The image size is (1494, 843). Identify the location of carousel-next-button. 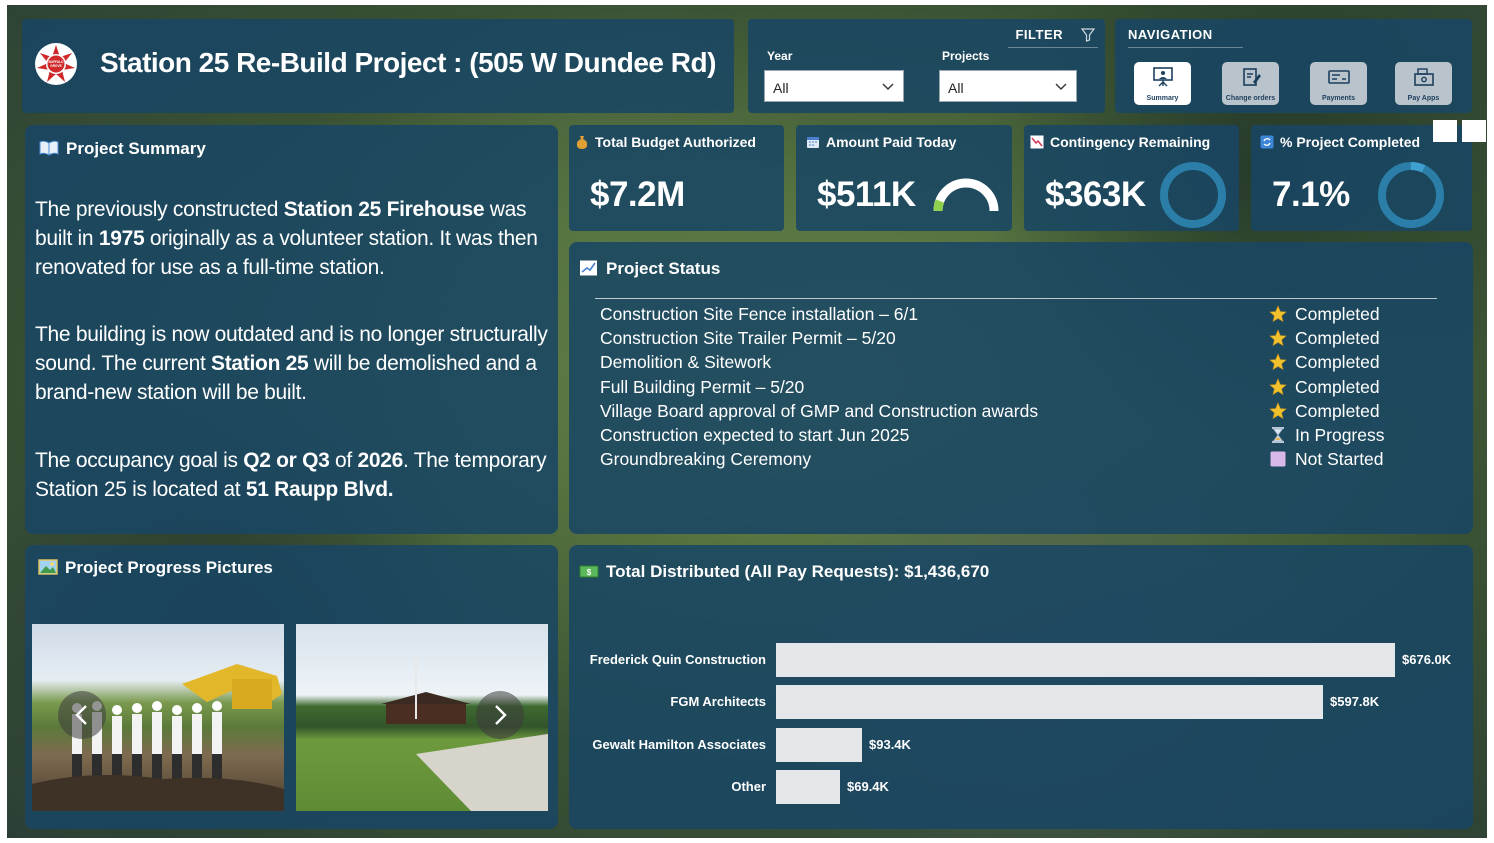
(500, 715).